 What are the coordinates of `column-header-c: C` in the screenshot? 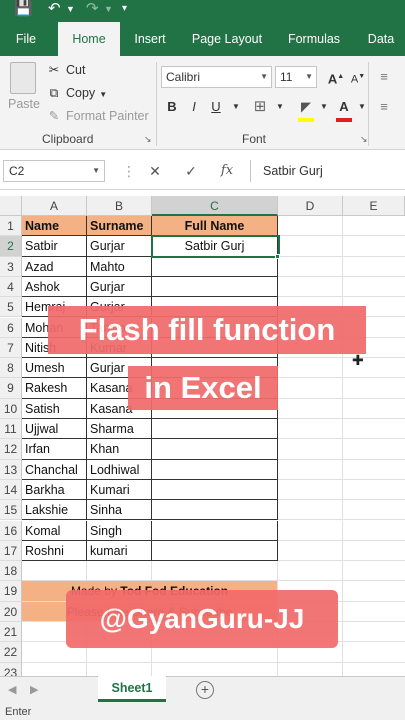 It's located at (215, 206).